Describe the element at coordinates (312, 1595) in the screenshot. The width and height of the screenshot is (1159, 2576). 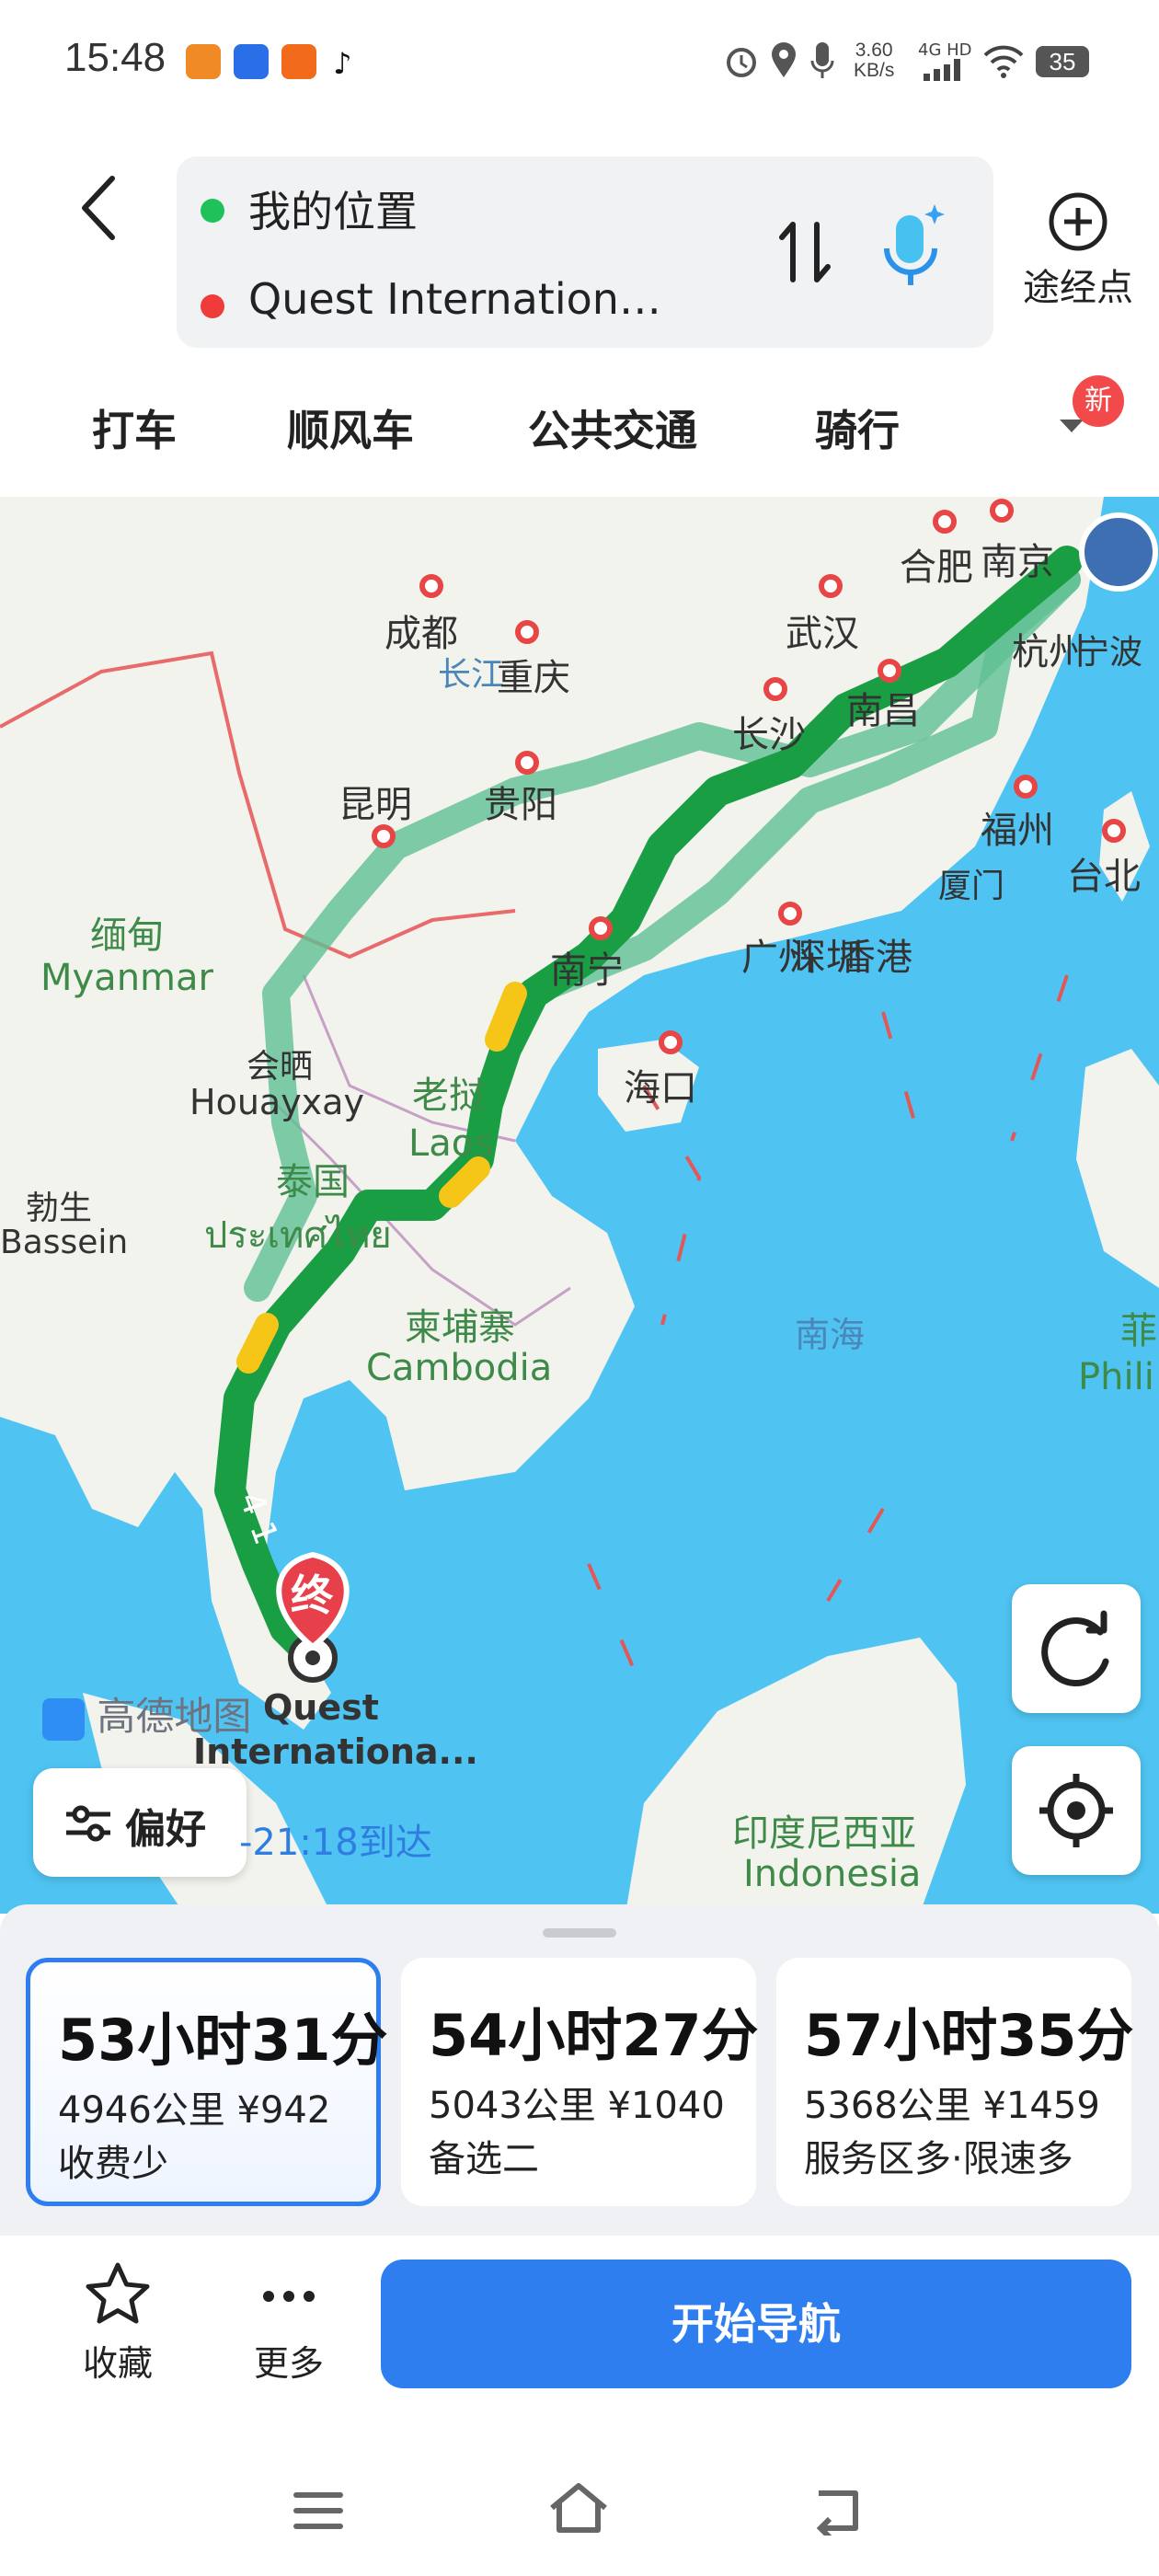
I see `destination-end-marker: 终` at that location.